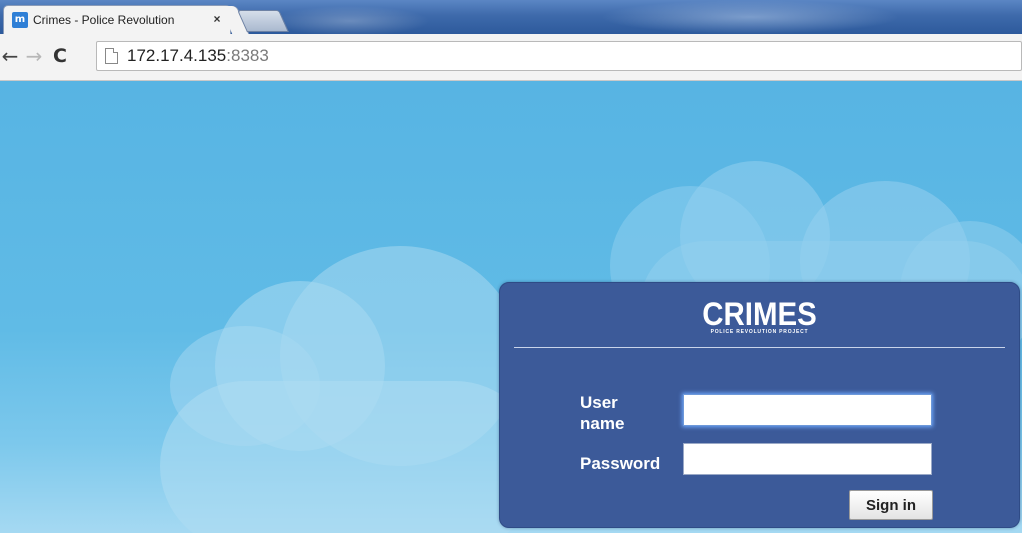 The height and width of the screenshot is (533, 1022). I want to click on password-input, so click(807, 459).